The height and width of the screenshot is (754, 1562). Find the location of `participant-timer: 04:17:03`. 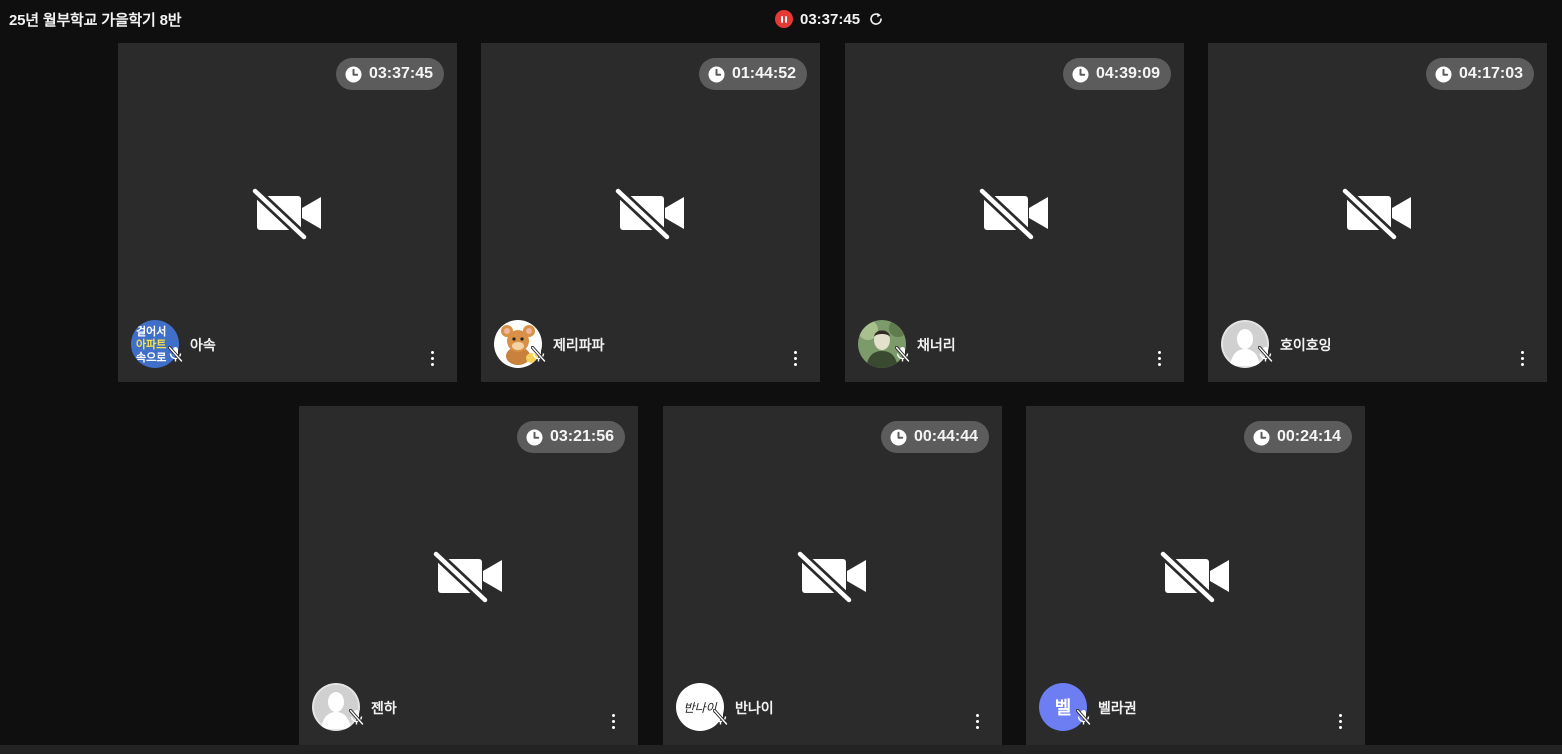

participant-timer: 04:17:03 is located at coordinates (1479, 74).